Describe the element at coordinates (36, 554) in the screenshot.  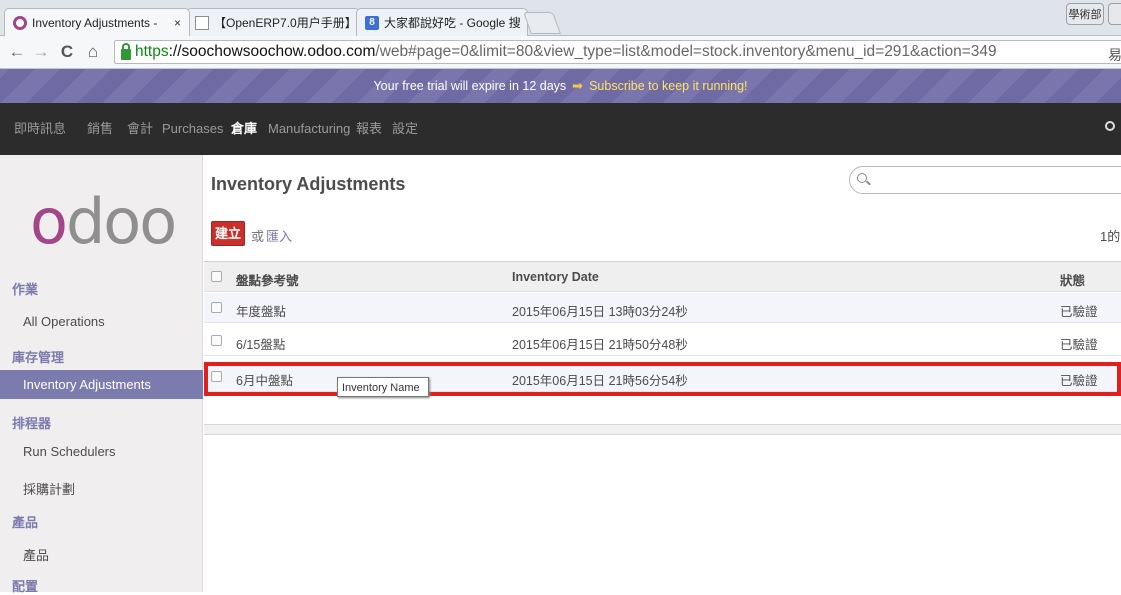
I see `sidebar-item-products: 產品` at that location.